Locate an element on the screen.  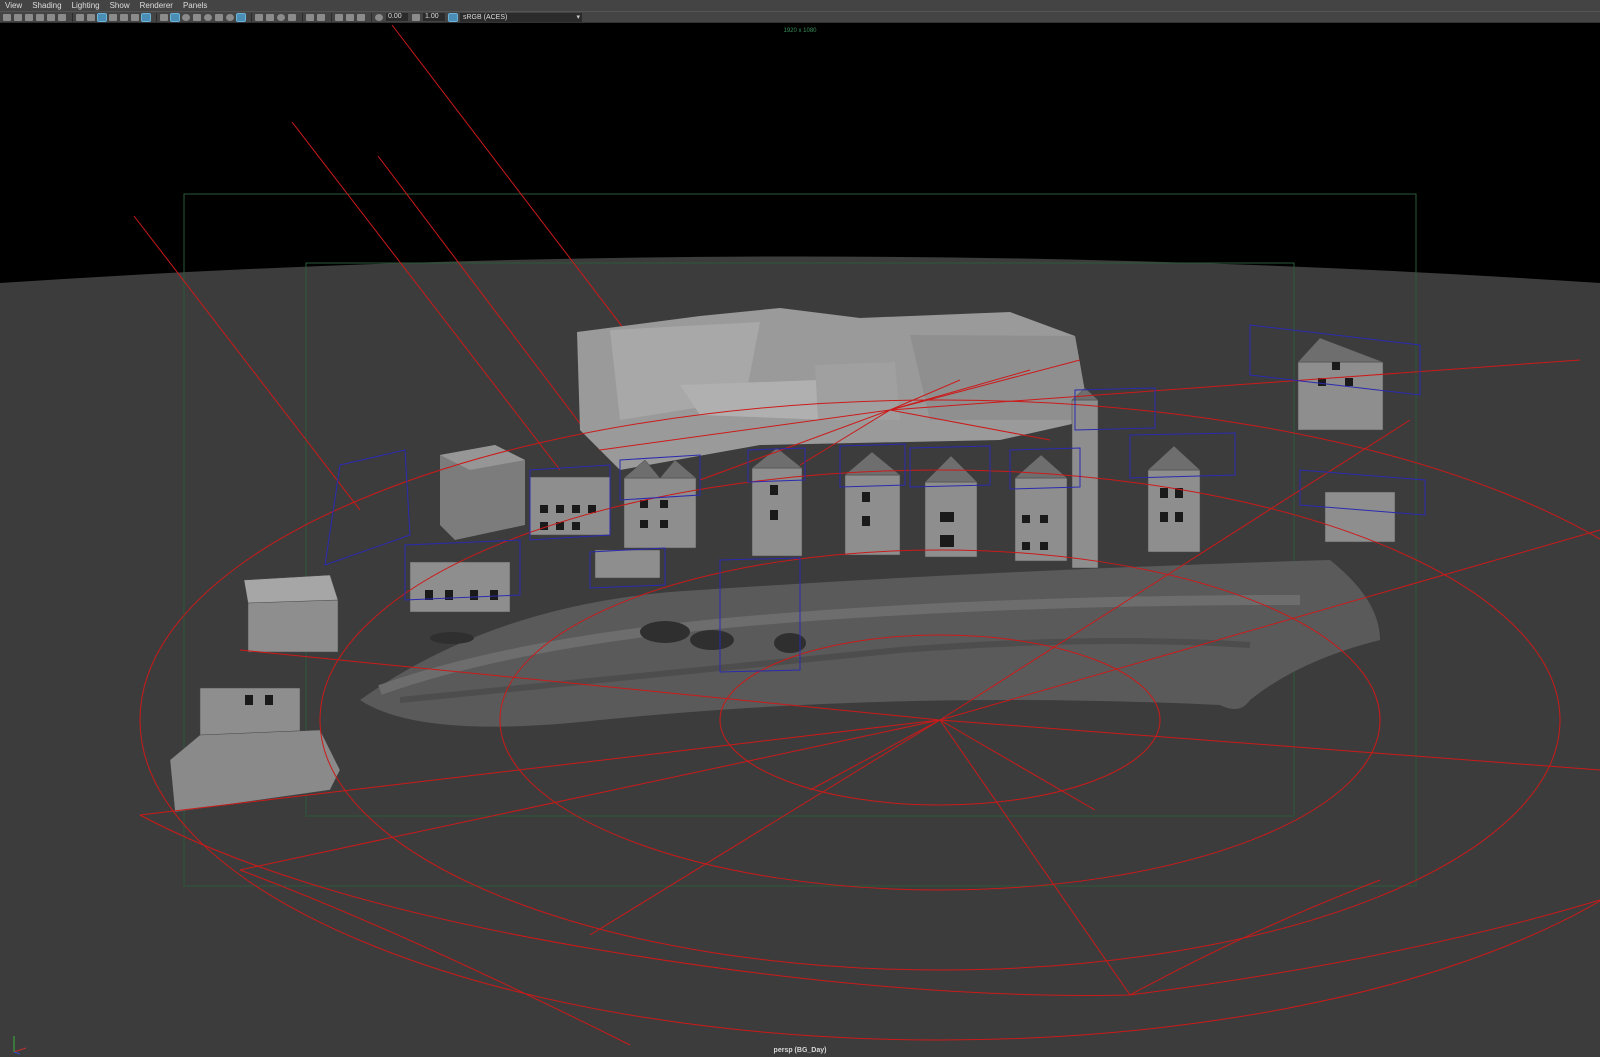
camera-2d-pan-icon is located at coordinates (51, 17).